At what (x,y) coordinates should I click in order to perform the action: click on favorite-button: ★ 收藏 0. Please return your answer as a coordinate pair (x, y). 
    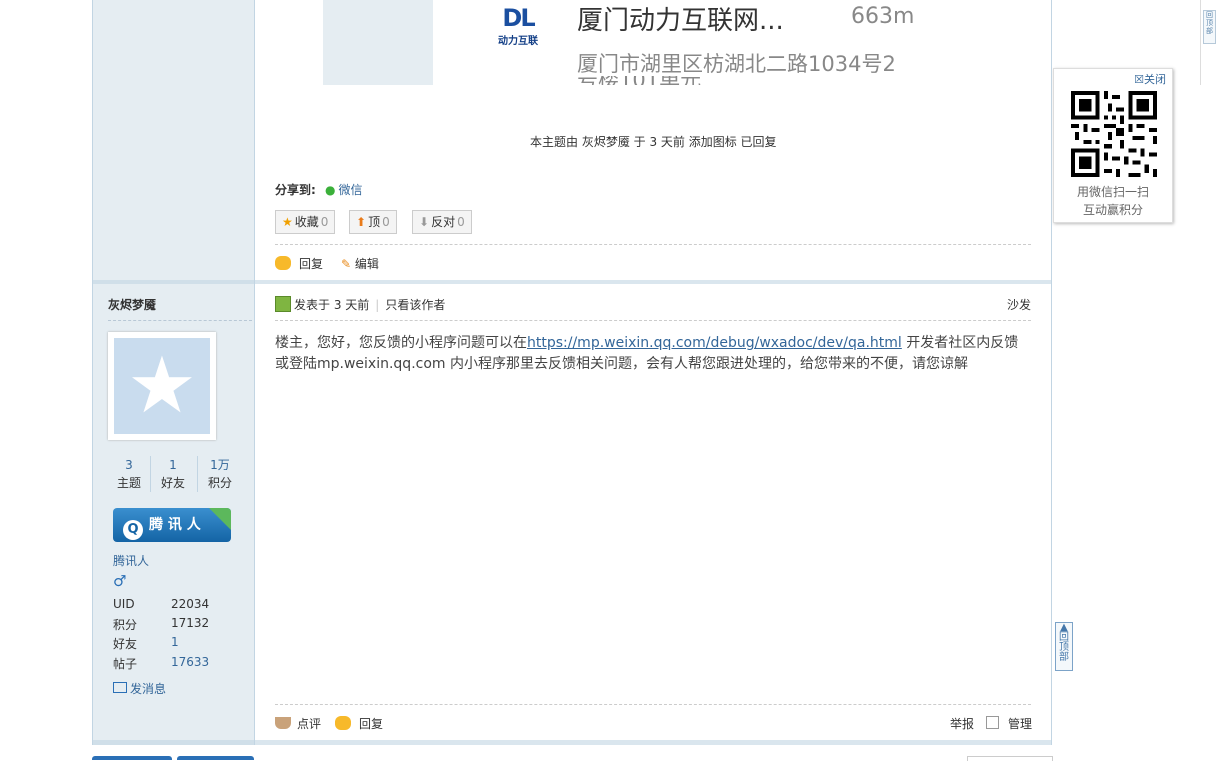
    Looking at the image, I should click on (305, 222).